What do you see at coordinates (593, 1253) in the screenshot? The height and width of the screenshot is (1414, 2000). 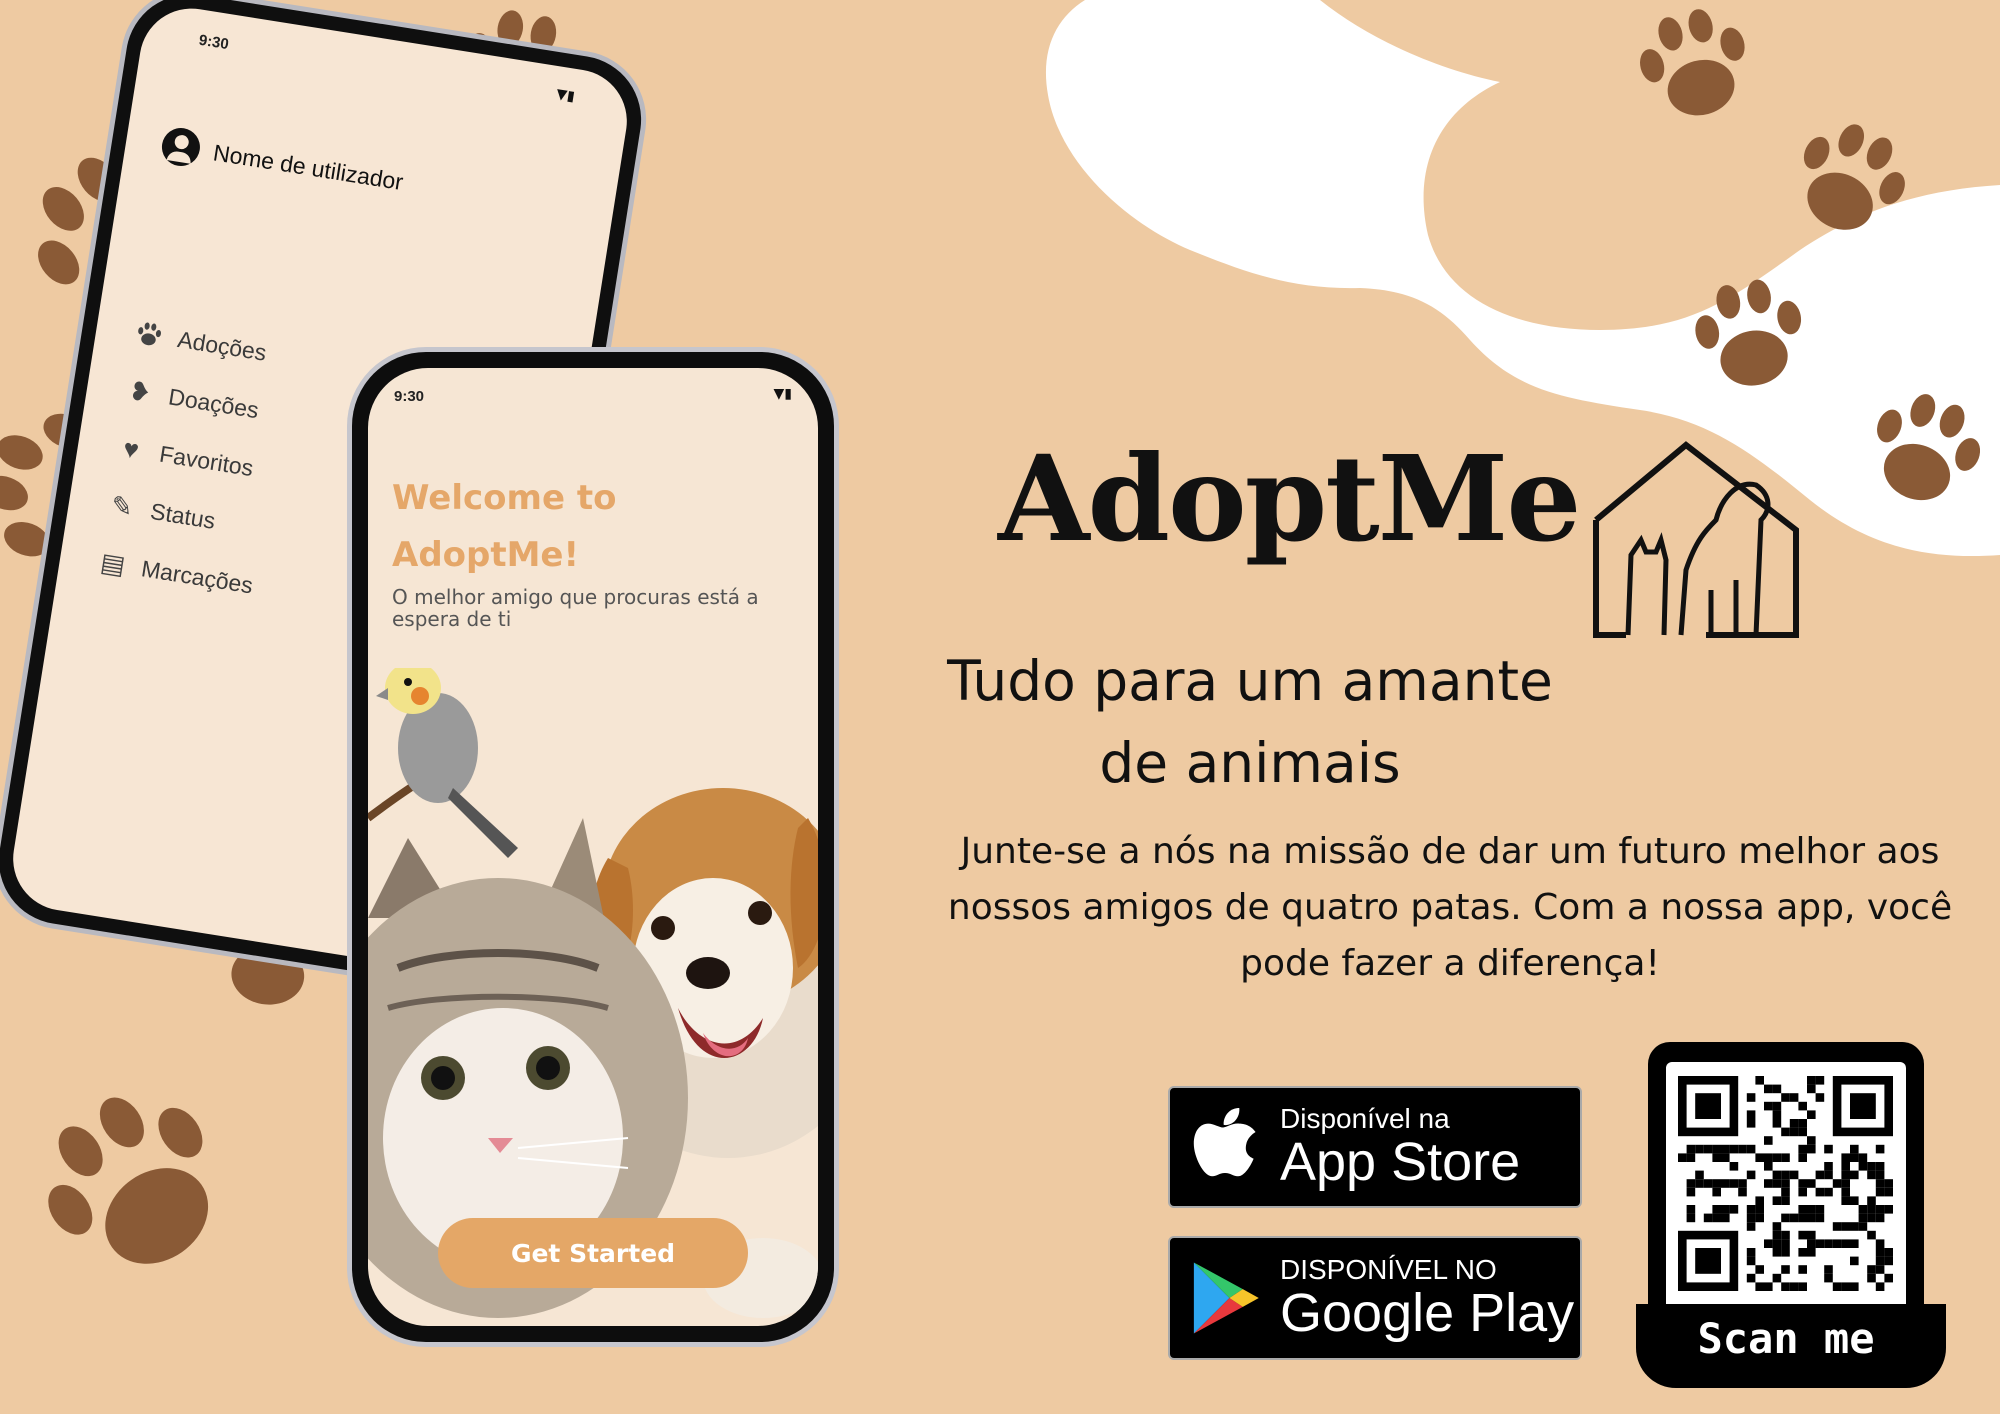 I see `get-started-button: Get Started` at bounding box center [593, 1253].